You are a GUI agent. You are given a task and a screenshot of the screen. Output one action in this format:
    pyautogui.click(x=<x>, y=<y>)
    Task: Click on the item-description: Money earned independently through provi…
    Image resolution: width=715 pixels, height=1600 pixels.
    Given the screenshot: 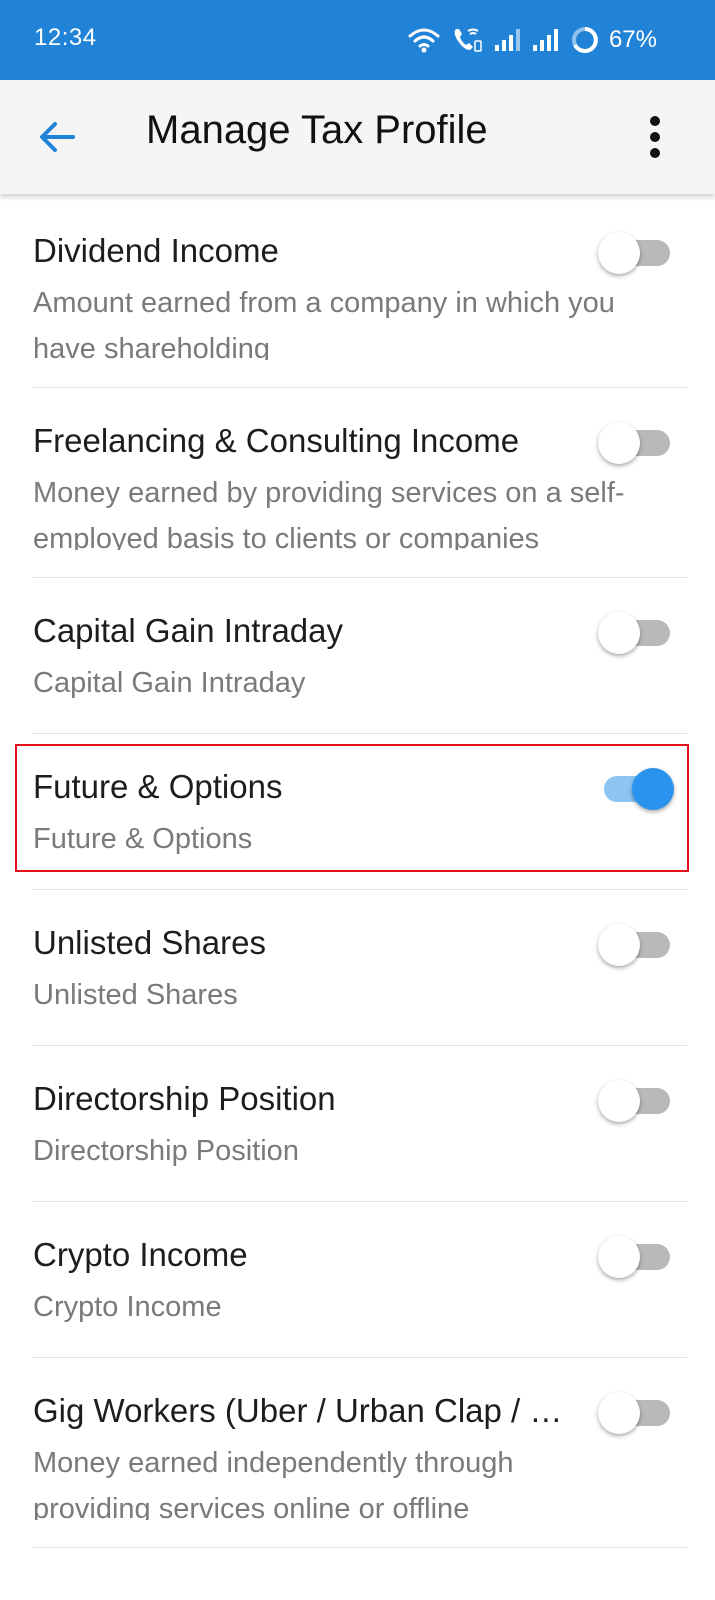 What is the action you would take?
    pyautogui.click(x=273, y=1483)
    